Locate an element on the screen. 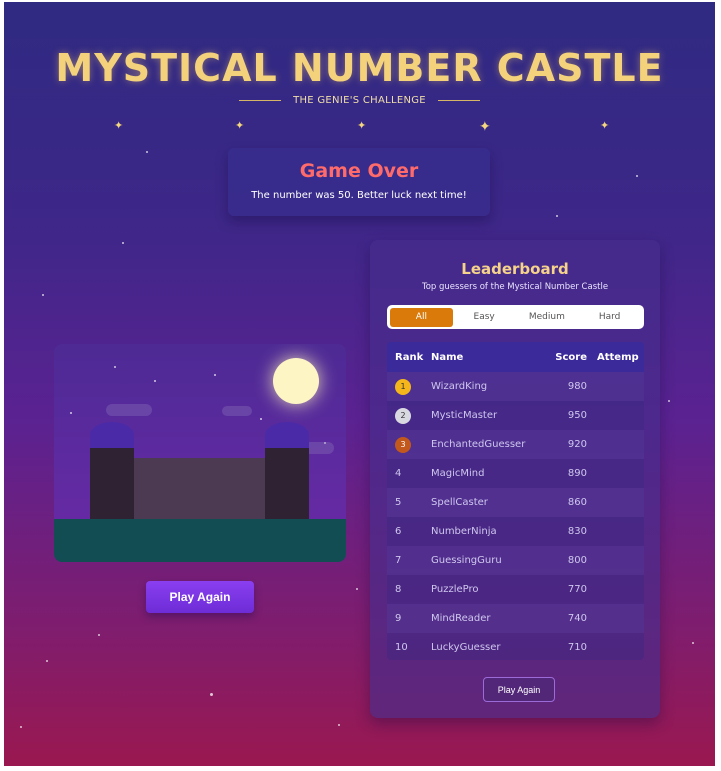 This screenshot has width=721, height=771. rank-cell: 1 is located at coordinates (409, 386).